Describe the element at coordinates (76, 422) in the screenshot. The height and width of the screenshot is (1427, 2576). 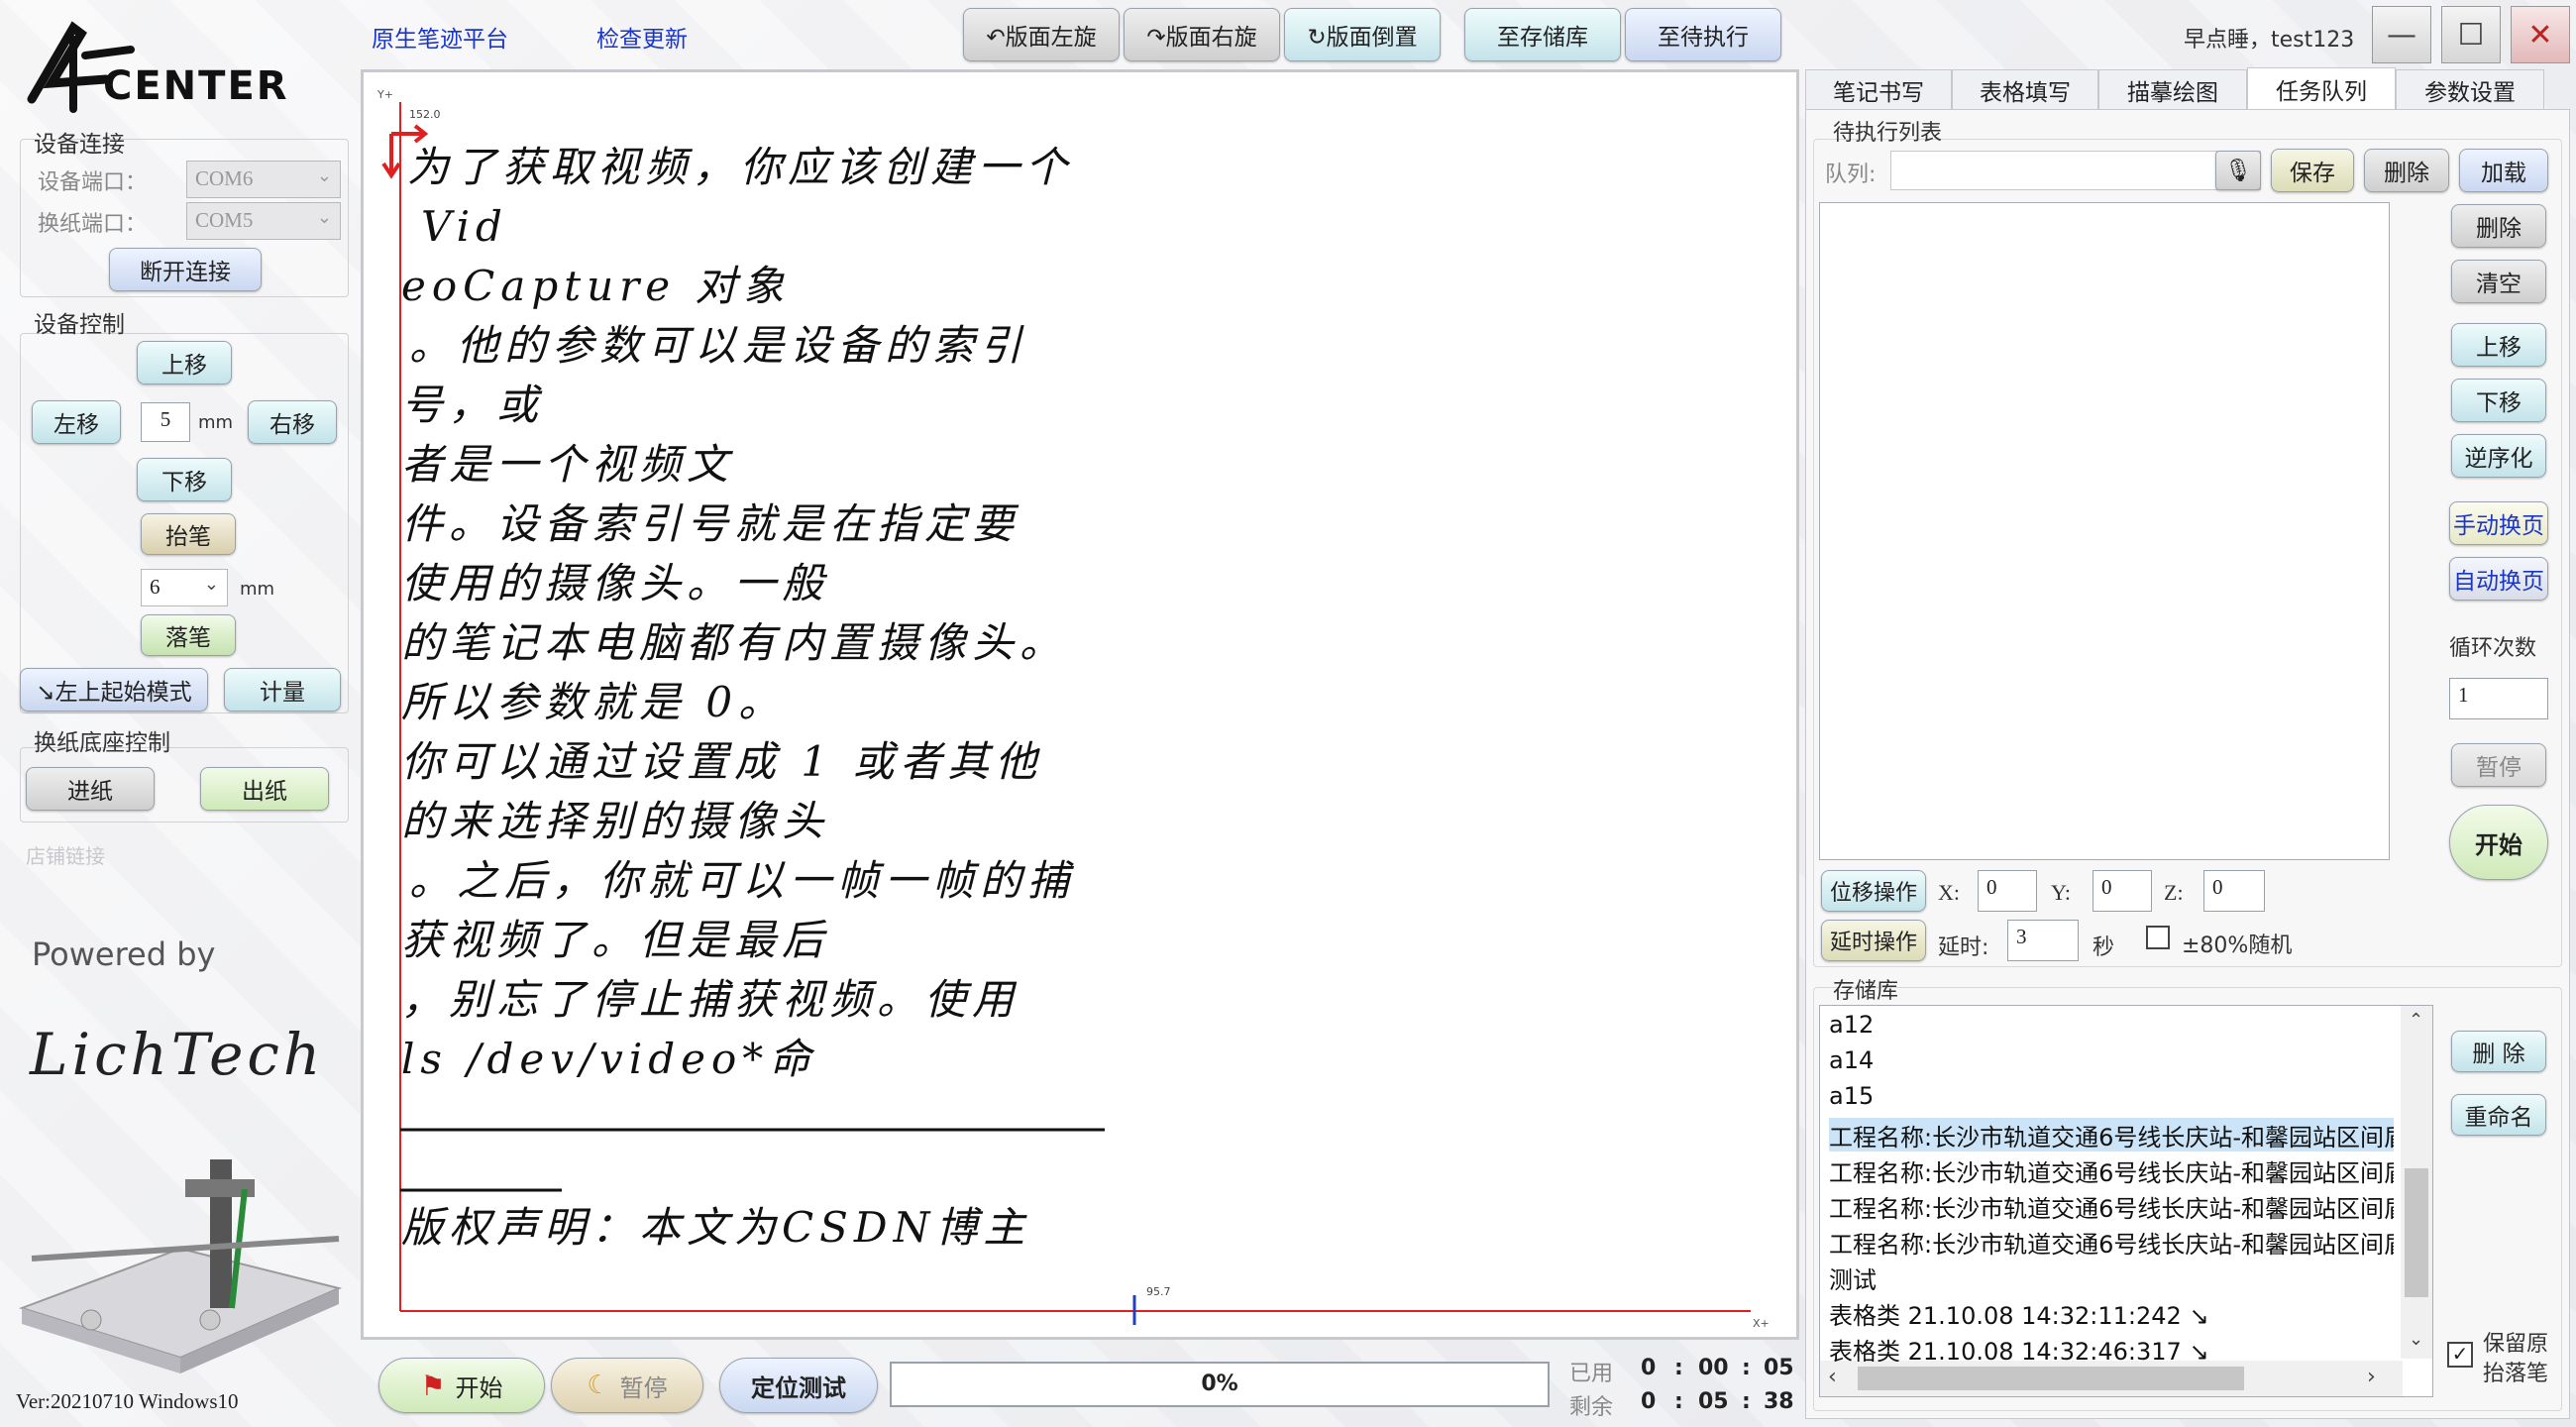
I see `move-left-button: 左移` at that location.